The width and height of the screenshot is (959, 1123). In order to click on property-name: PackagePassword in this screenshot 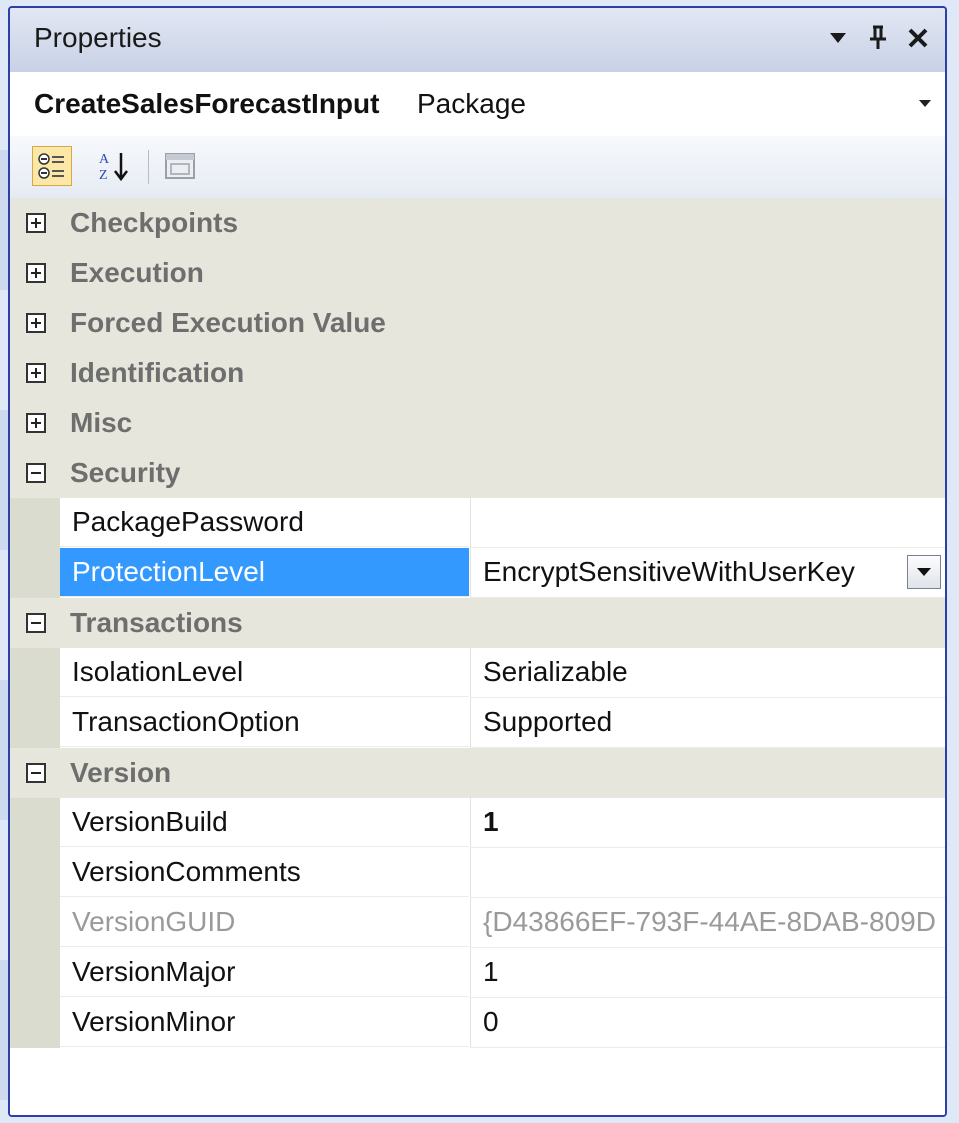, I will do `click(264, 522)`.